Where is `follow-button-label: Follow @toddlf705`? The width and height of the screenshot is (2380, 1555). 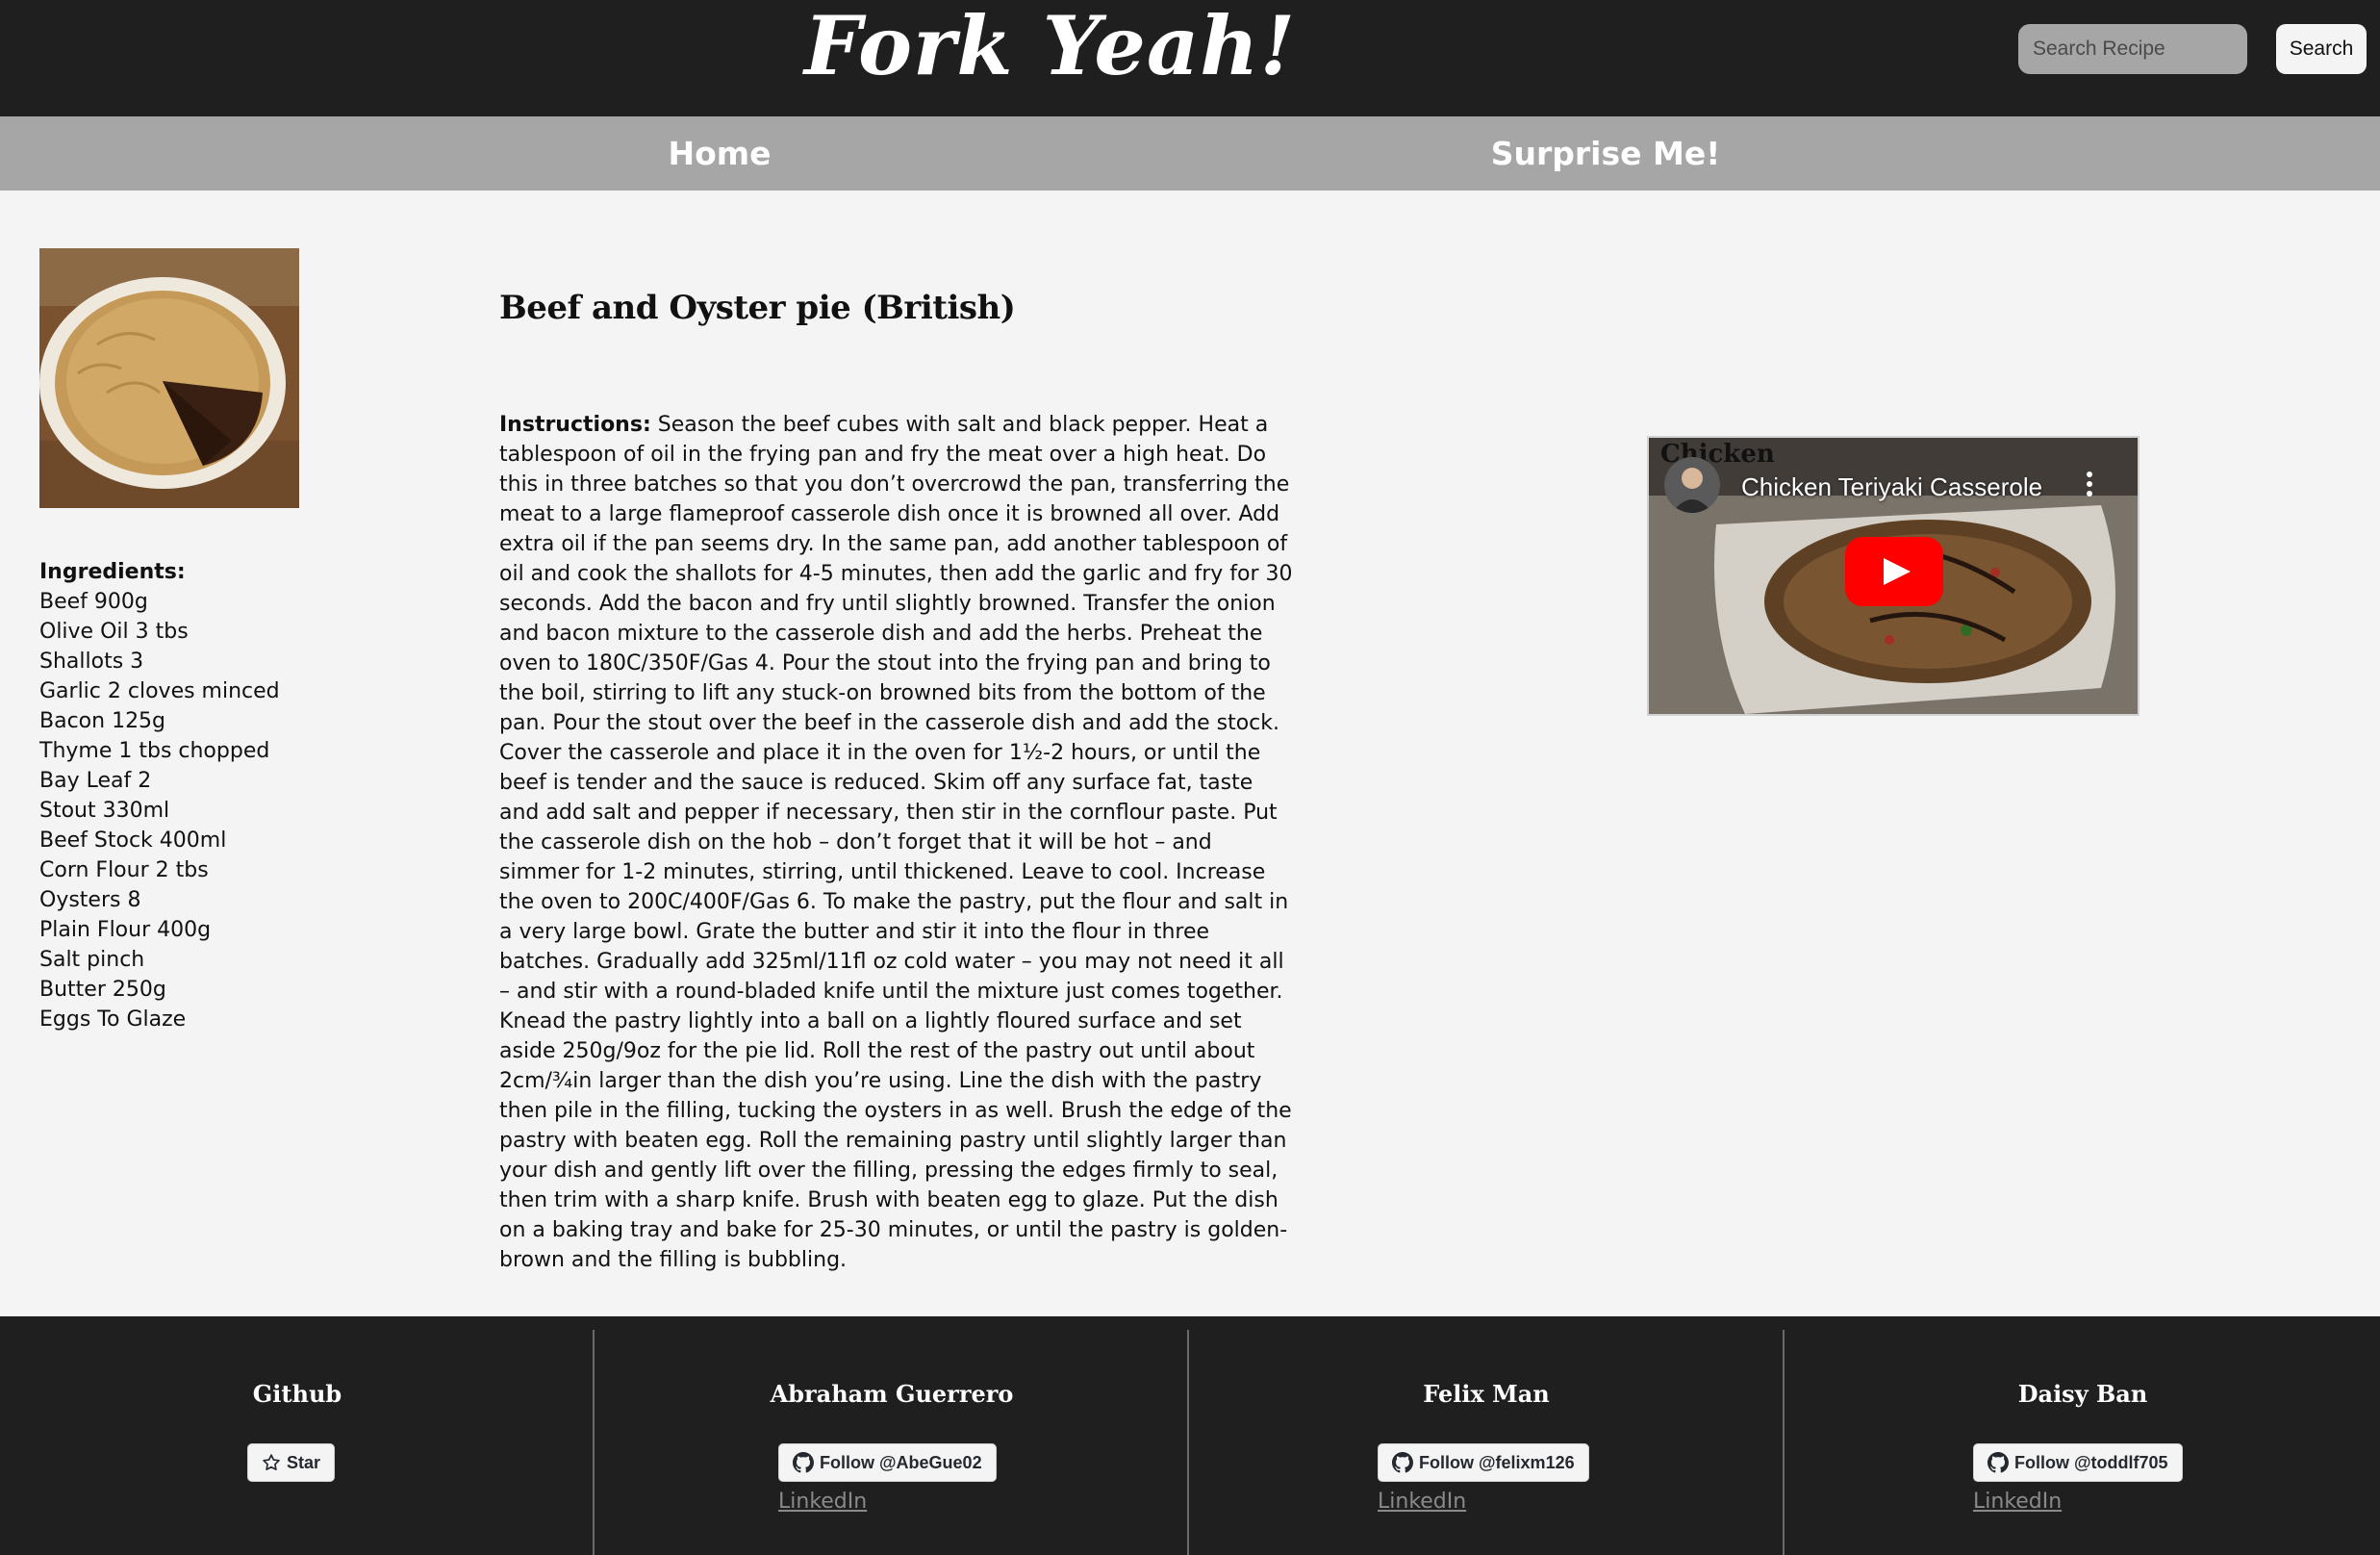 follow-button-label: Follow @toddlf705 is located at coordinates (2091, 1462).